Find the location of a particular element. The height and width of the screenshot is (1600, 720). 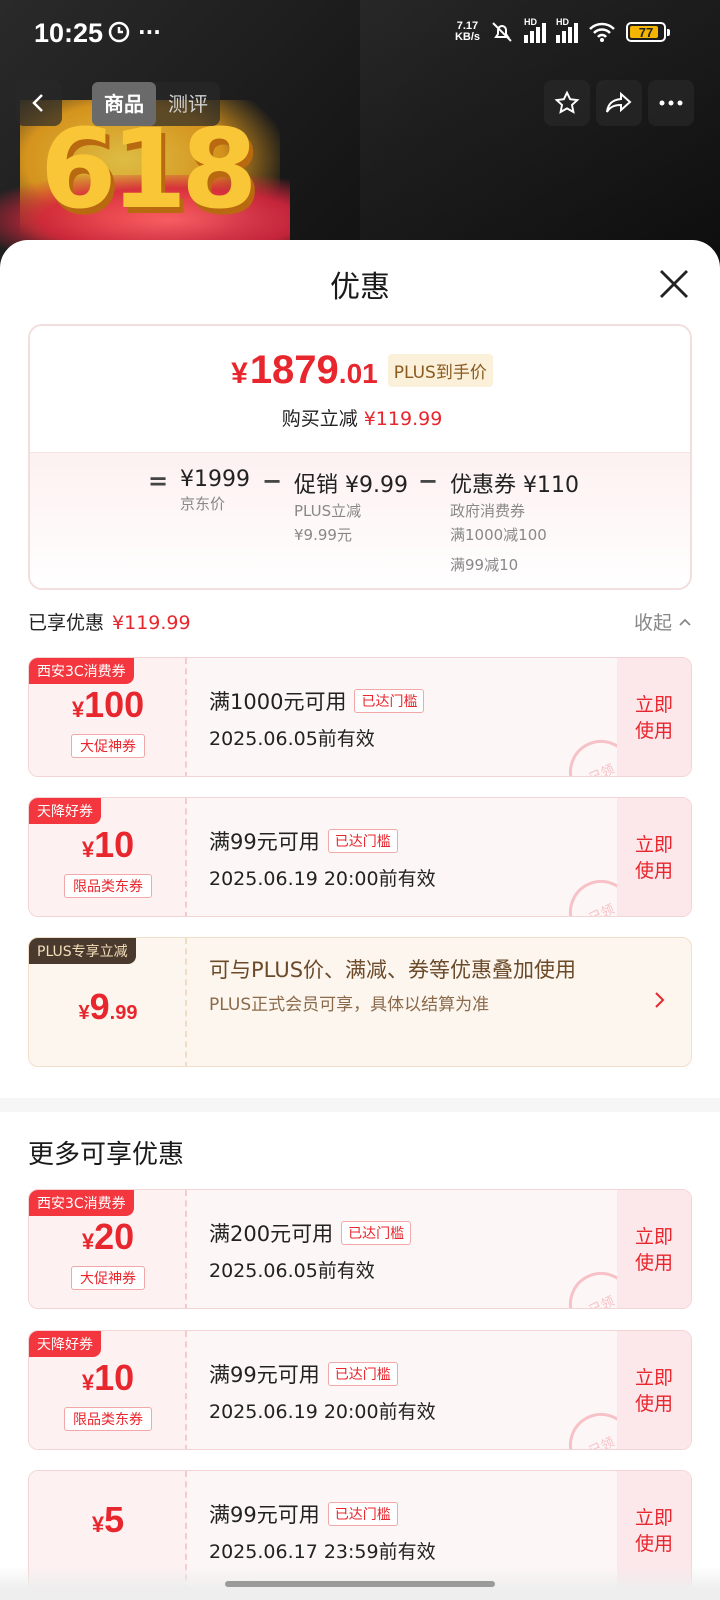

plus-price-tag: PLUS到手价 is located at coordinates (440, 370).